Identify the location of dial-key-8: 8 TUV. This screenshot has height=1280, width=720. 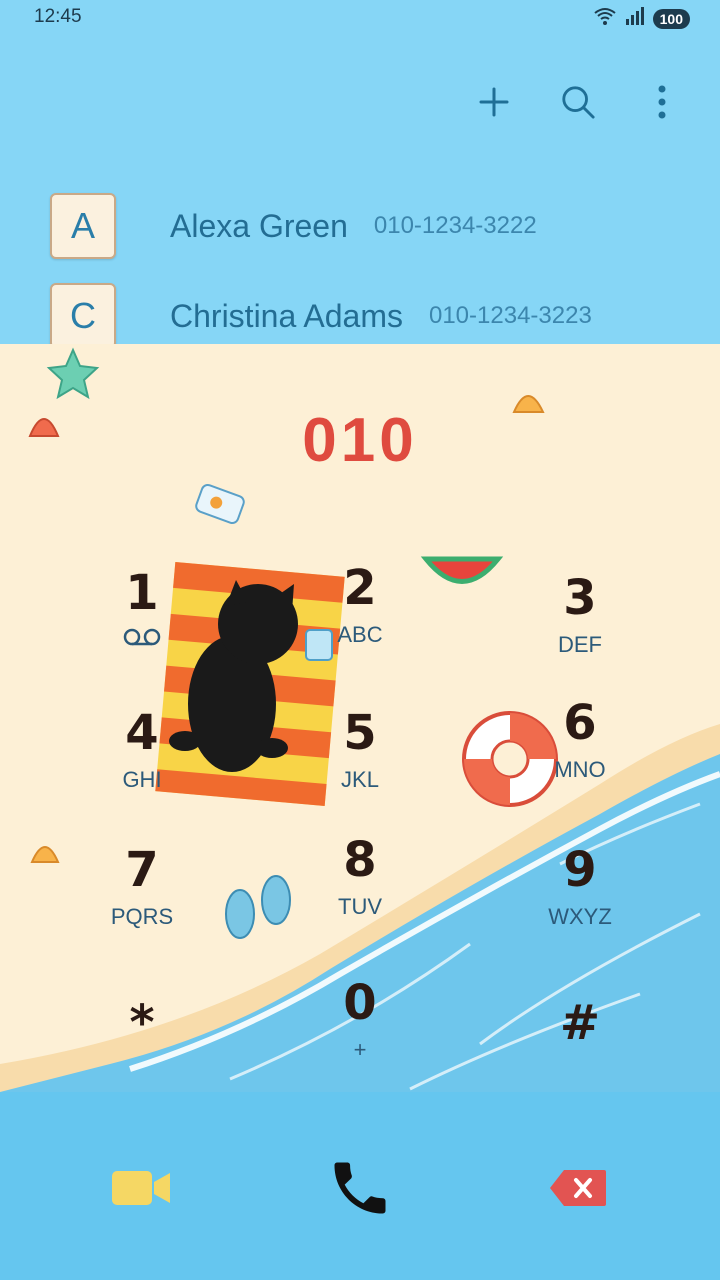
(360, 892).